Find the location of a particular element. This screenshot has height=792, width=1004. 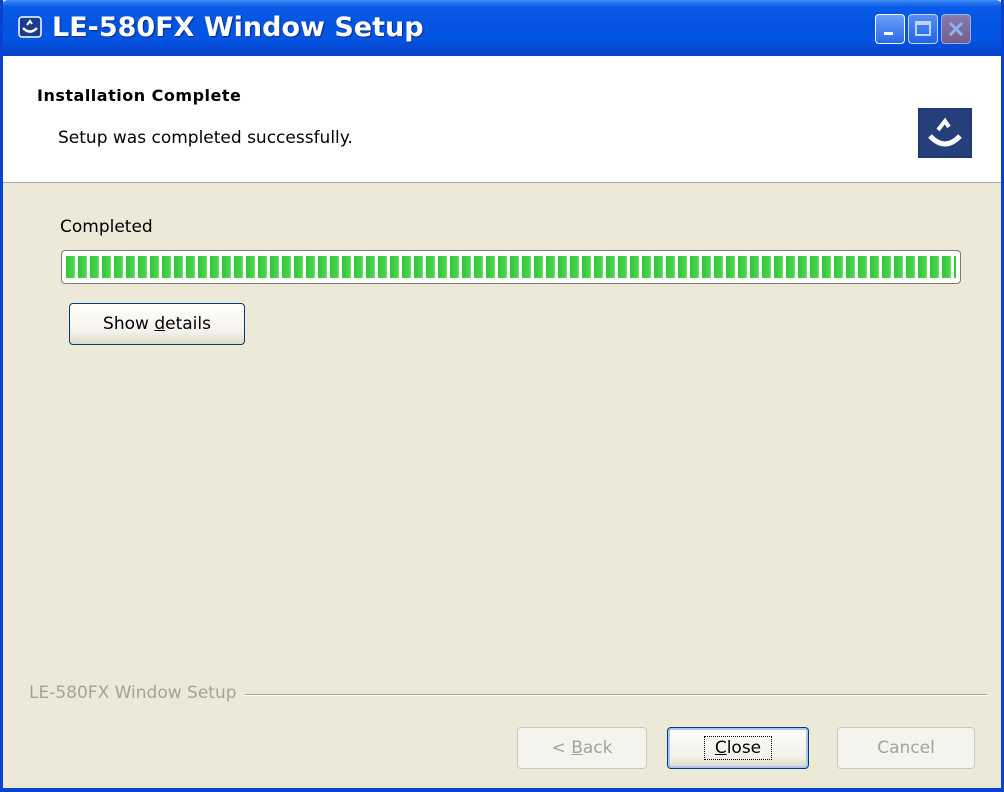

window-title: LE-580FX Window Setup is located at coordinates (238, 27).